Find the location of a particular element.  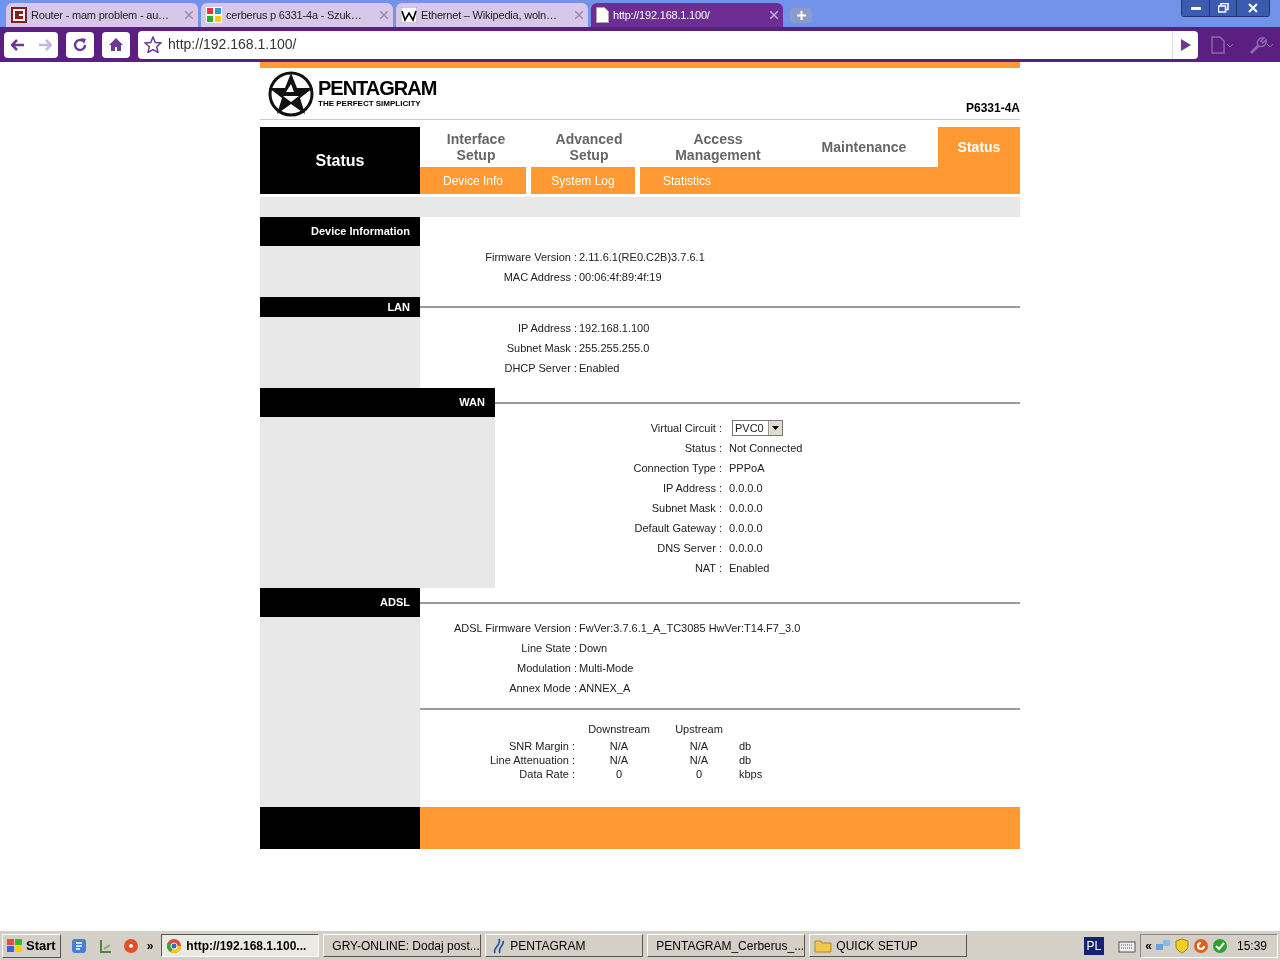

browser-icon is located at coordinates (78, 945).